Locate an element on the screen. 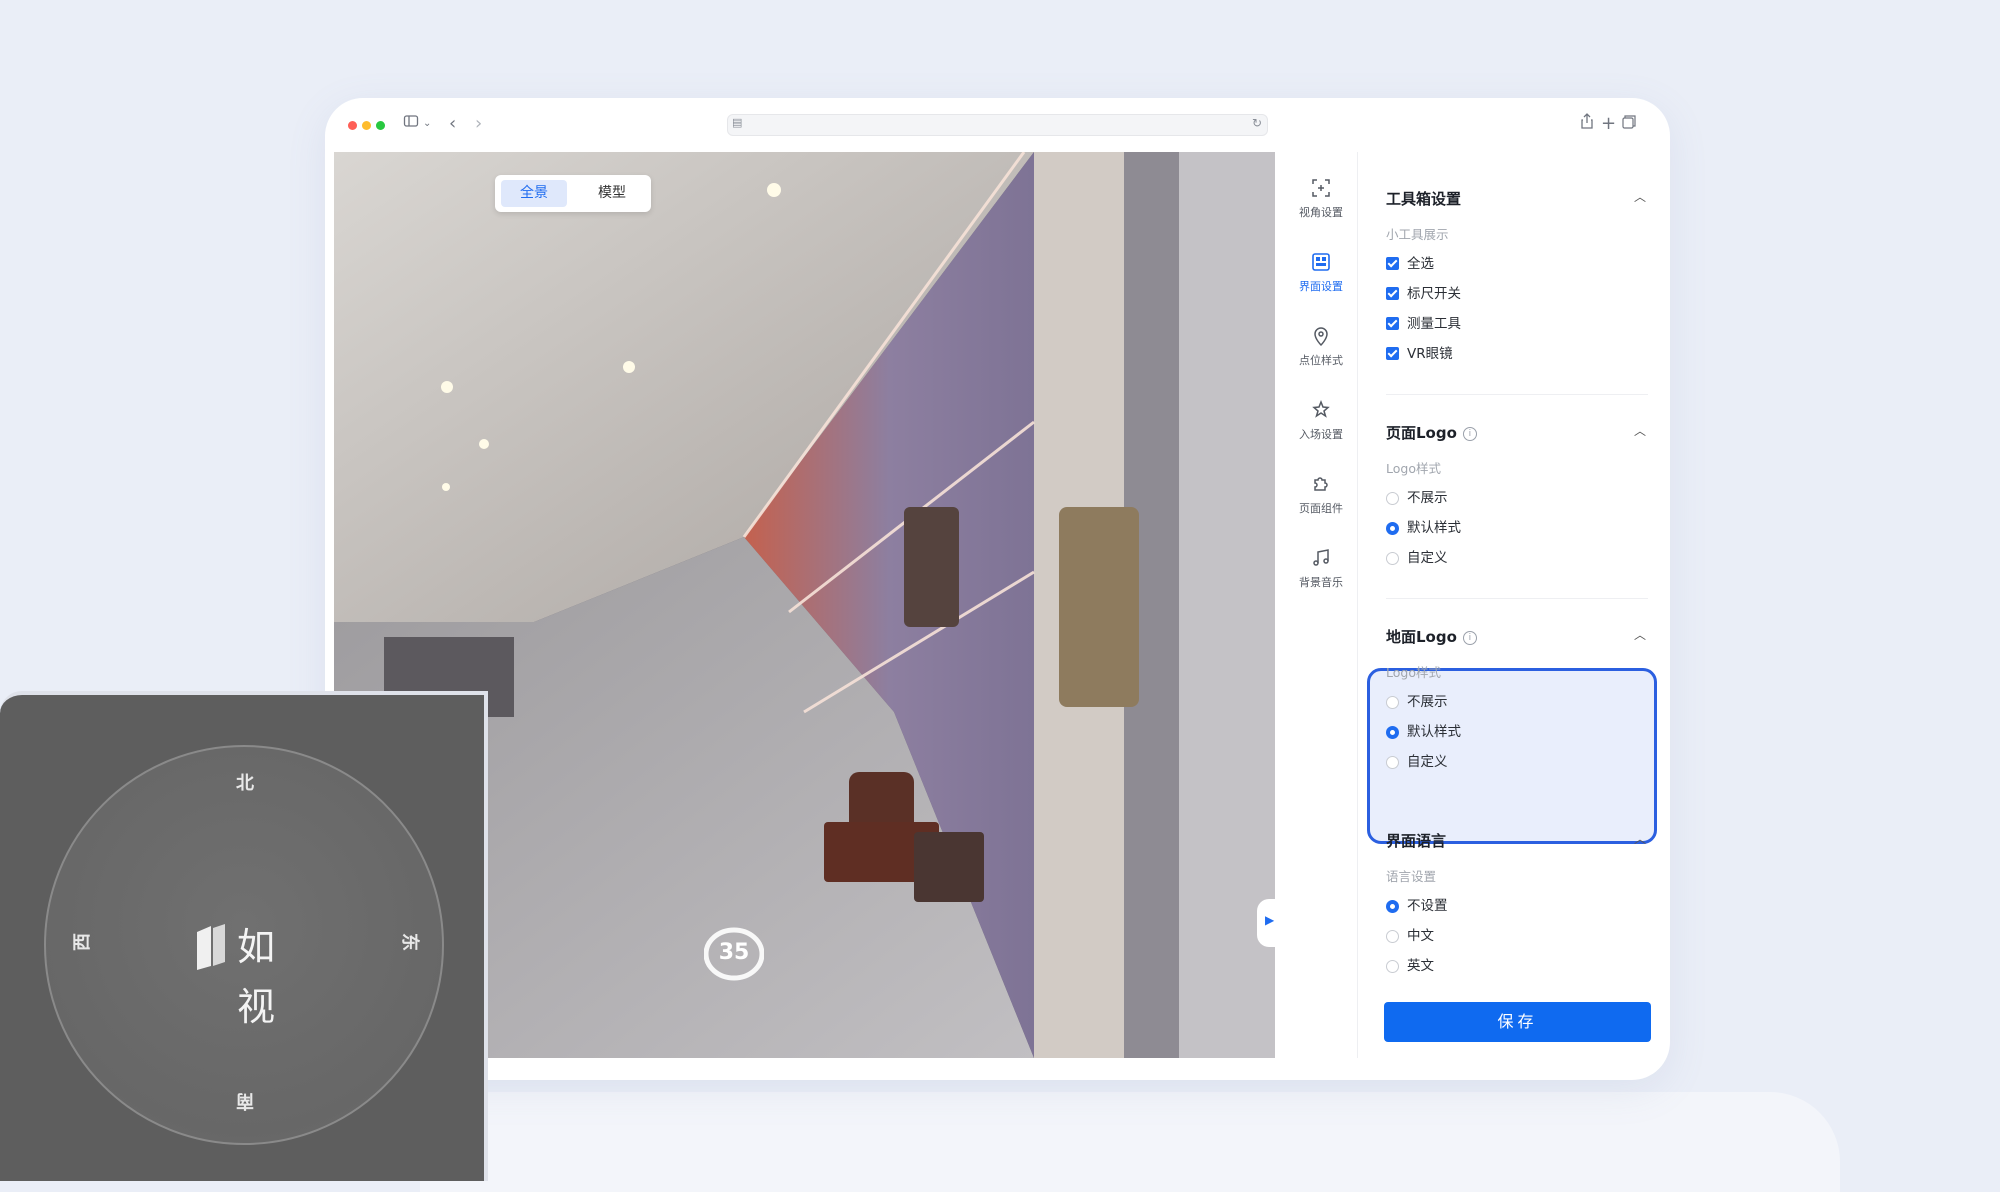 The width and height of the screenshot is (2000, 1192). hotspot-point-marker: 35 is located at coordinates (734, 954).